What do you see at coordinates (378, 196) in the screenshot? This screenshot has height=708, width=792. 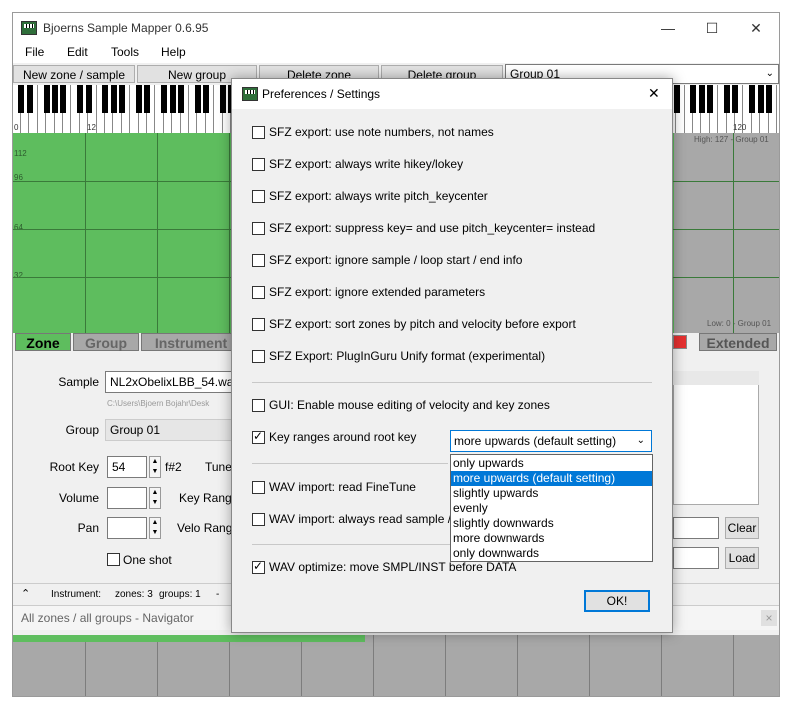 I see `option-label: SFZ export: always write pitch_keycenter` at bounding box center [378, 196].